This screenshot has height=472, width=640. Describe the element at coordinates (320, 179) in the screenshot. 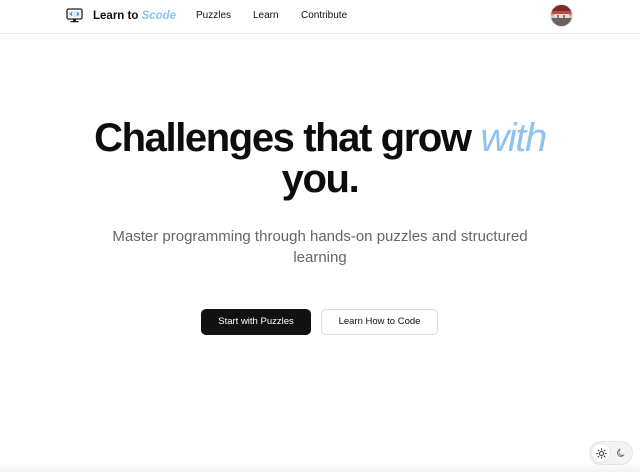

I see `hero-title-part2: you.` at that location.